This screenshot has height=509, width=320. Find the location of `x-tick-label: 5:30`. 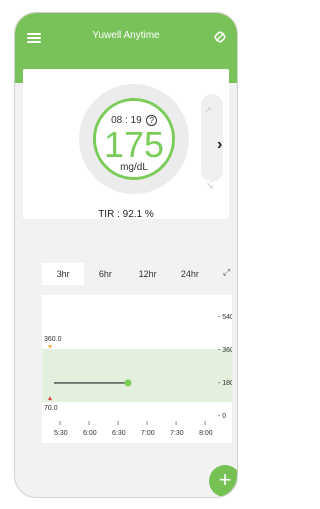

x-tick-label: 5:30 is located at coordinates (61, 433).